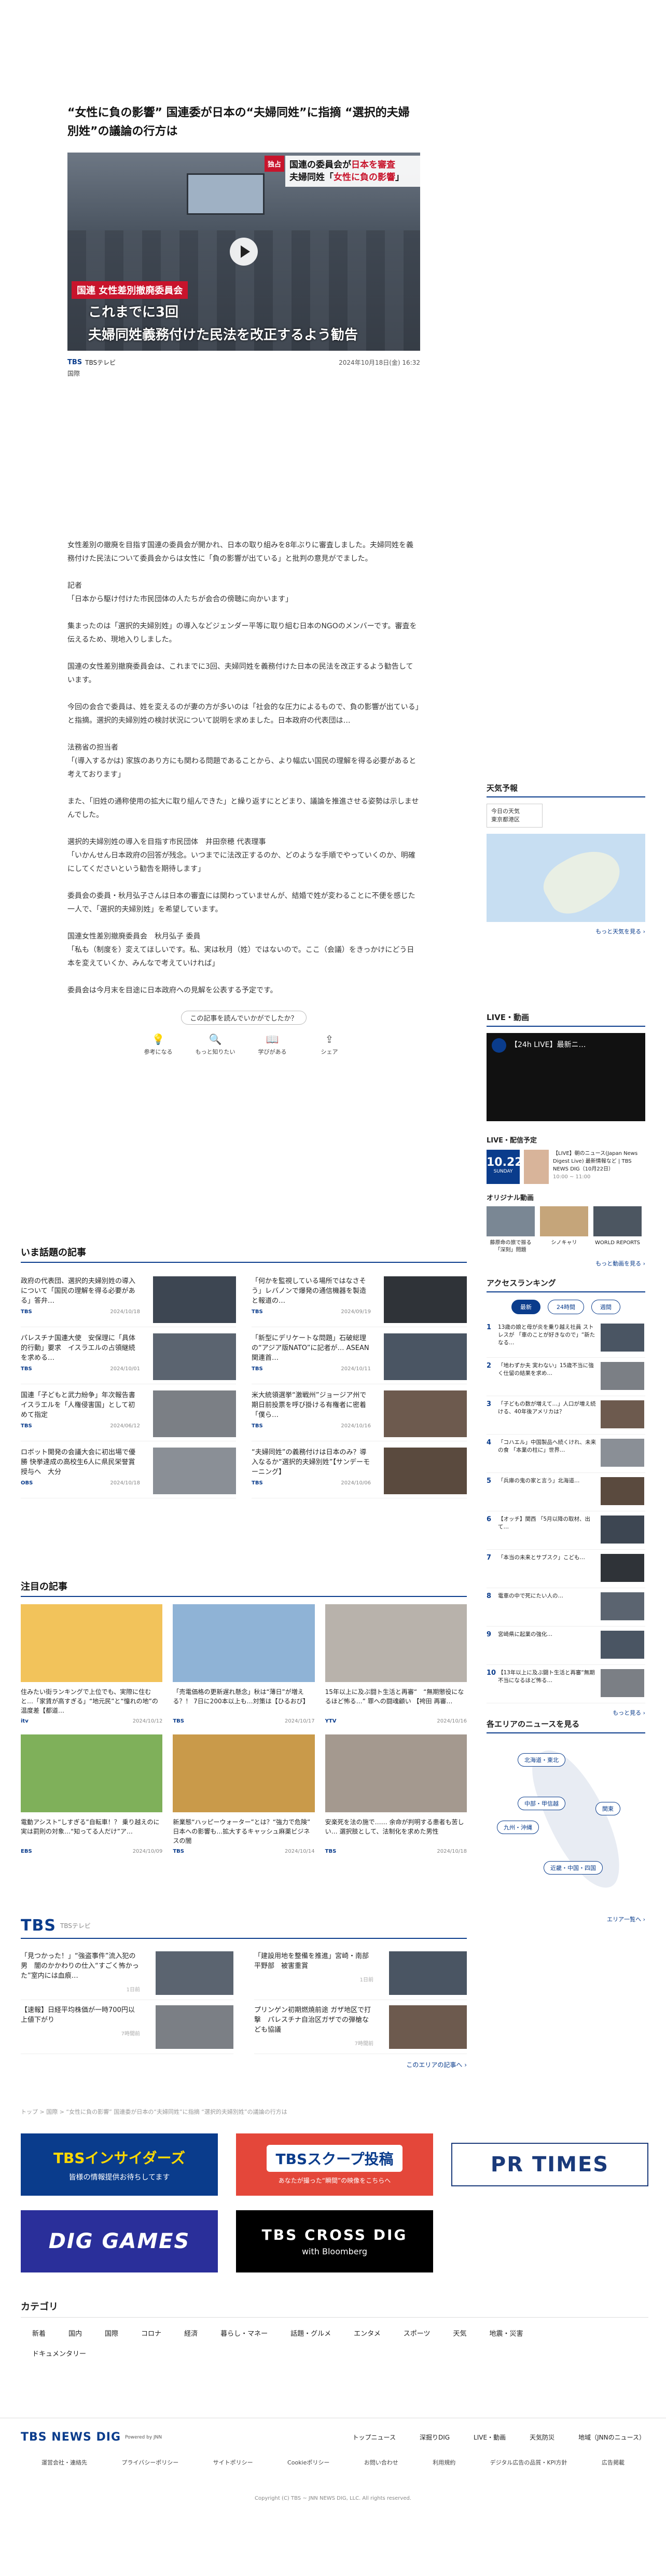  Describe the element at coordinates (511, 1230) in the screenshot. I see `original-video: 藤原命の旅で振る「深刻」問題` at that location.